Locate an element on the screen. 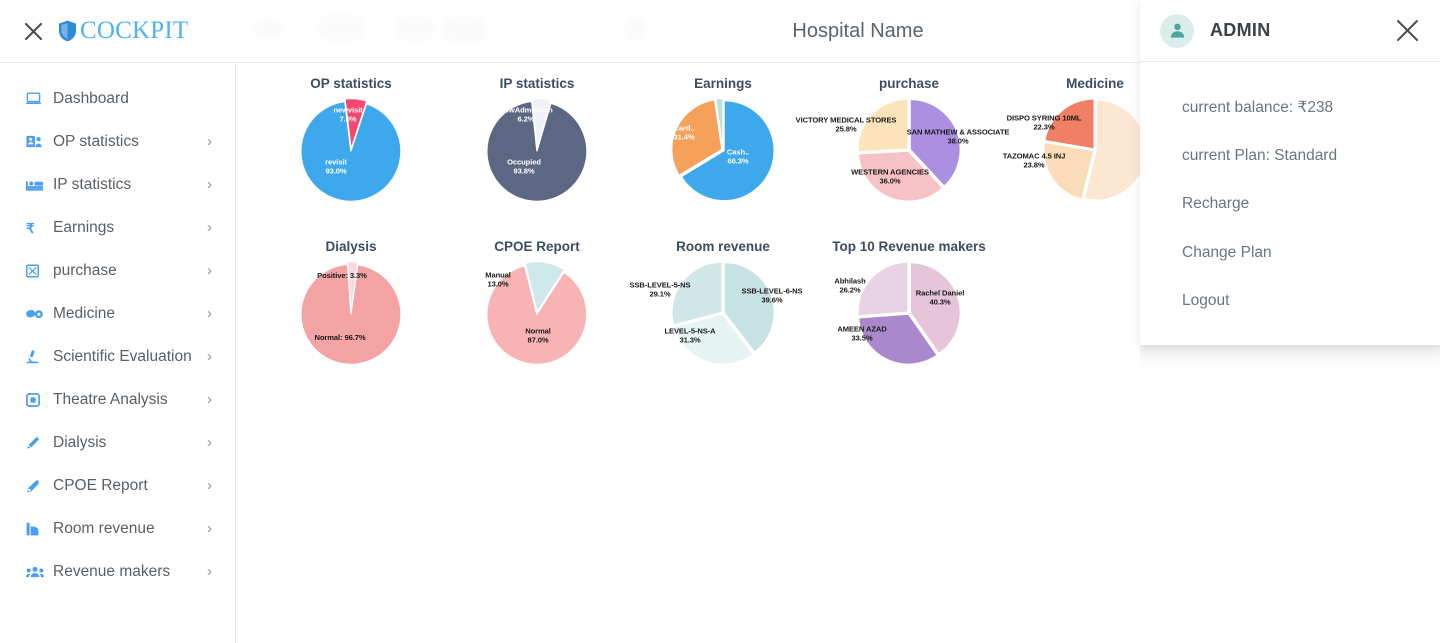 This screenshot has height=643, width=1440. sidebar-item-scientific-evaluation: Scientific Evaluation › is located at coordinates (117, 356).